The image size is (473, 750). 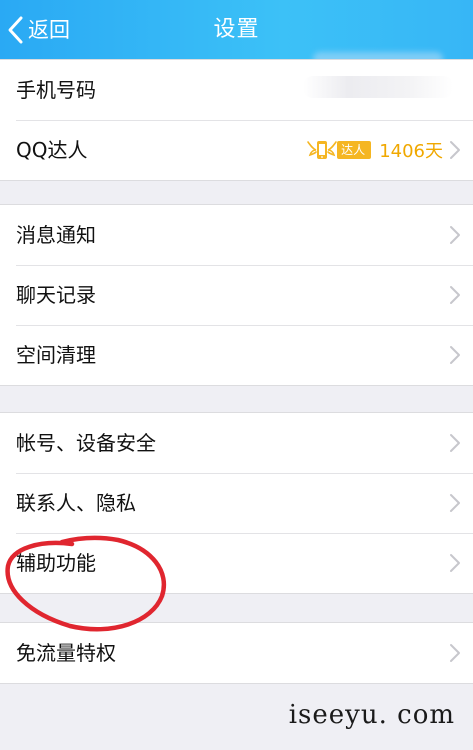 I want to click on settings-item-label: 辅助功能, so click(x=56, y=563).